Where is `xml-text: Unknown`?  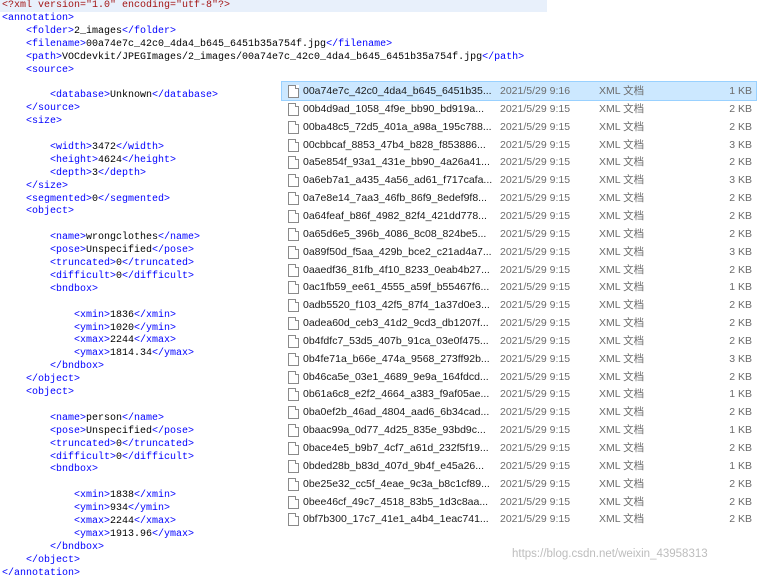
xml-text: Unknown is located at coordinates (131, 96).